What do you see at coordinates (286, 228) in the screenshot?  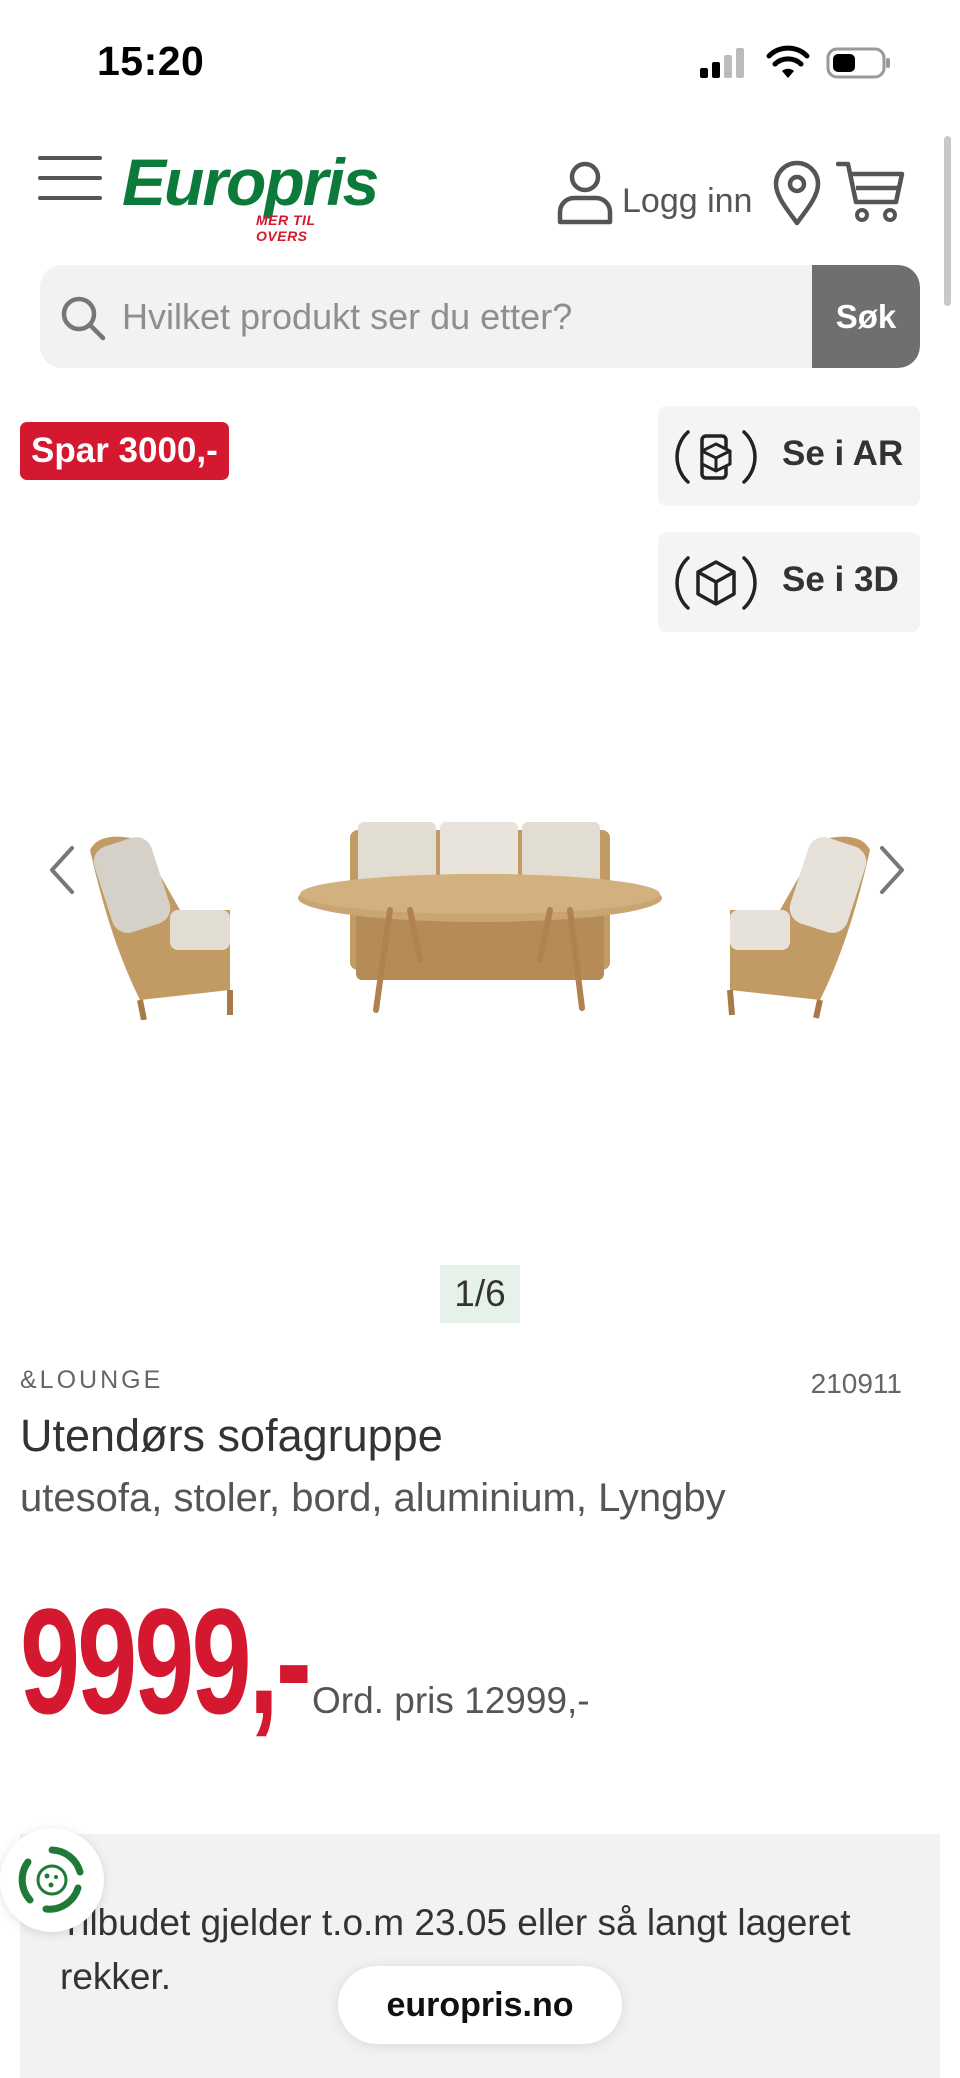 I see `logo-tagline: MER TIL OVERS` at bounding box center [286, 228].